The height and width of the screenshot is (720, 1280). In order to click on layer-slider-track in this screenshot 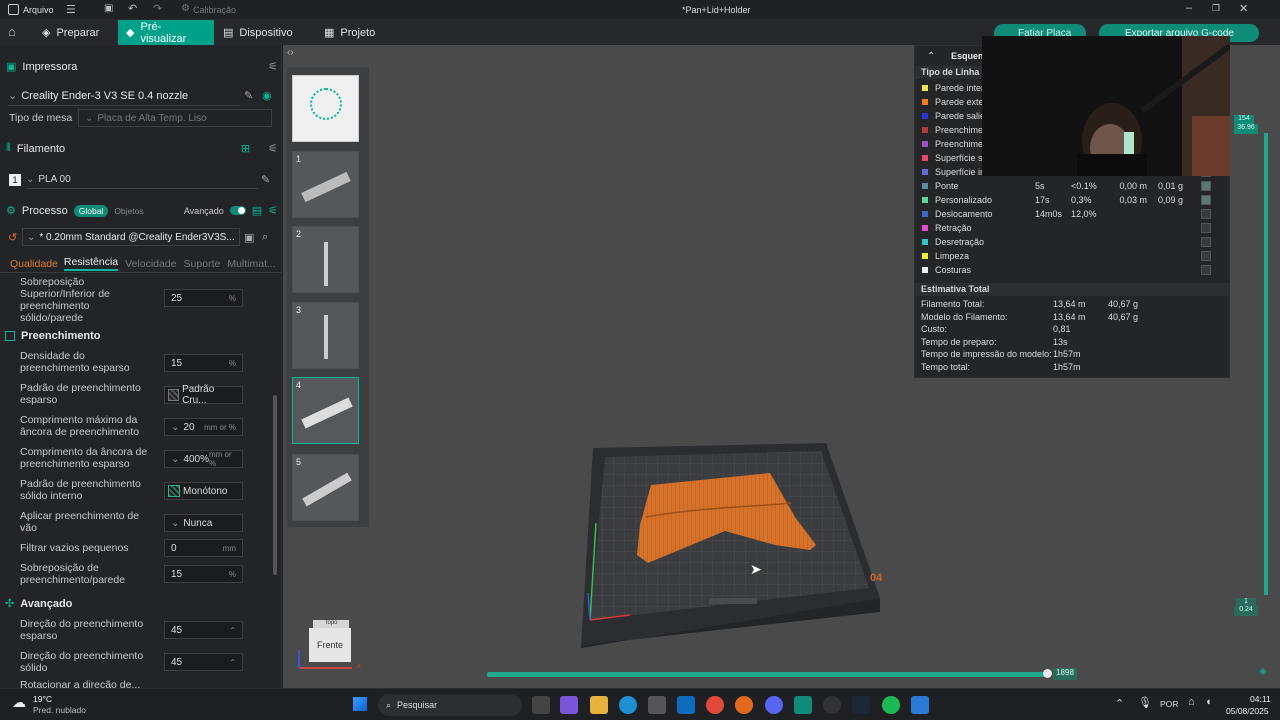, I will do `click(1266, 364)`.